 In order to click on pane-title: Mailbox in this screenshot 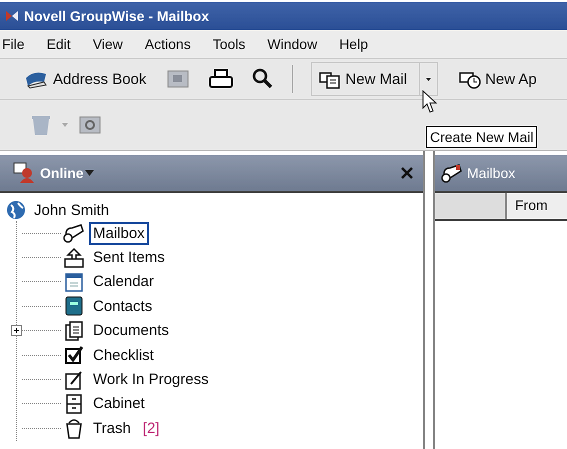, I will do `click(491, 173)`.